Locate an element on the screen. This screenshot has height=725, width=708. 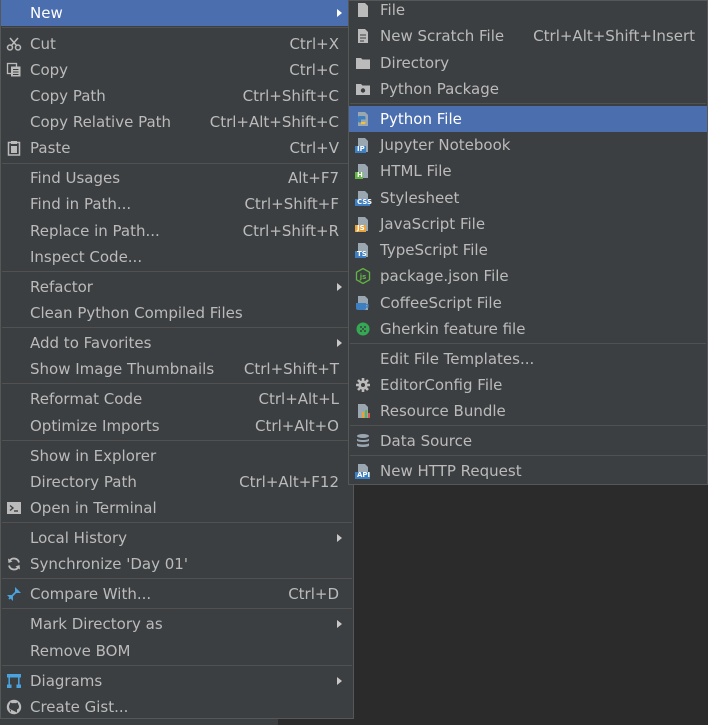
shortcut-label: Ctrl+C is located at coordinates (314, 70).